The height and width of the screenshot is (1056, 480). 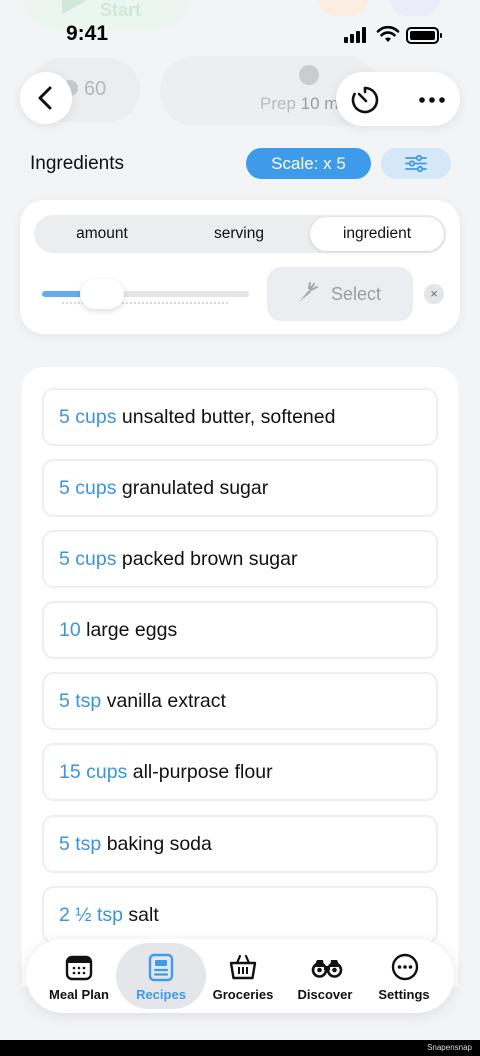 I want to click on segment-ingredient: ingredient, so click(x=377, y=234).